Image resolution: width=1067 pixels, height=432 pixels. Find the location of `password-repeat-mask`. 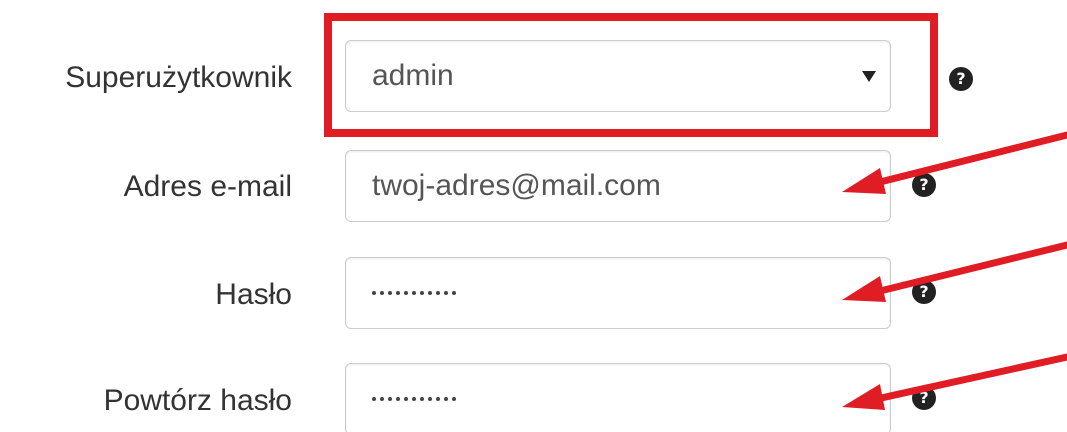

password-repeat-mask is located at coordinates (414, 399).